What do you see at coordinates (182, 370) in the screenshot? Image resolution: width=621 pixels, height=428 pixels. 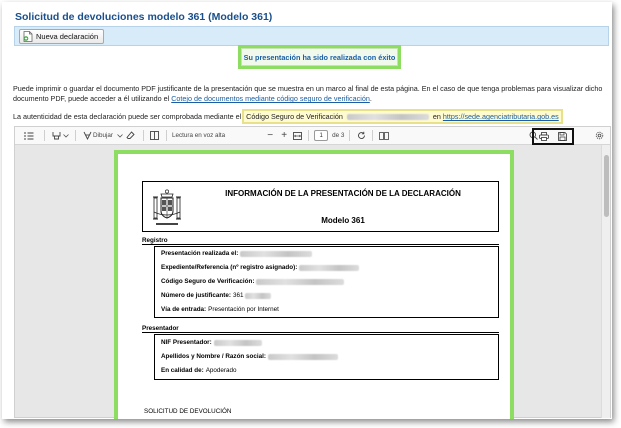 I see `field-label: En calidad de:` at bounding box center [182, 370].